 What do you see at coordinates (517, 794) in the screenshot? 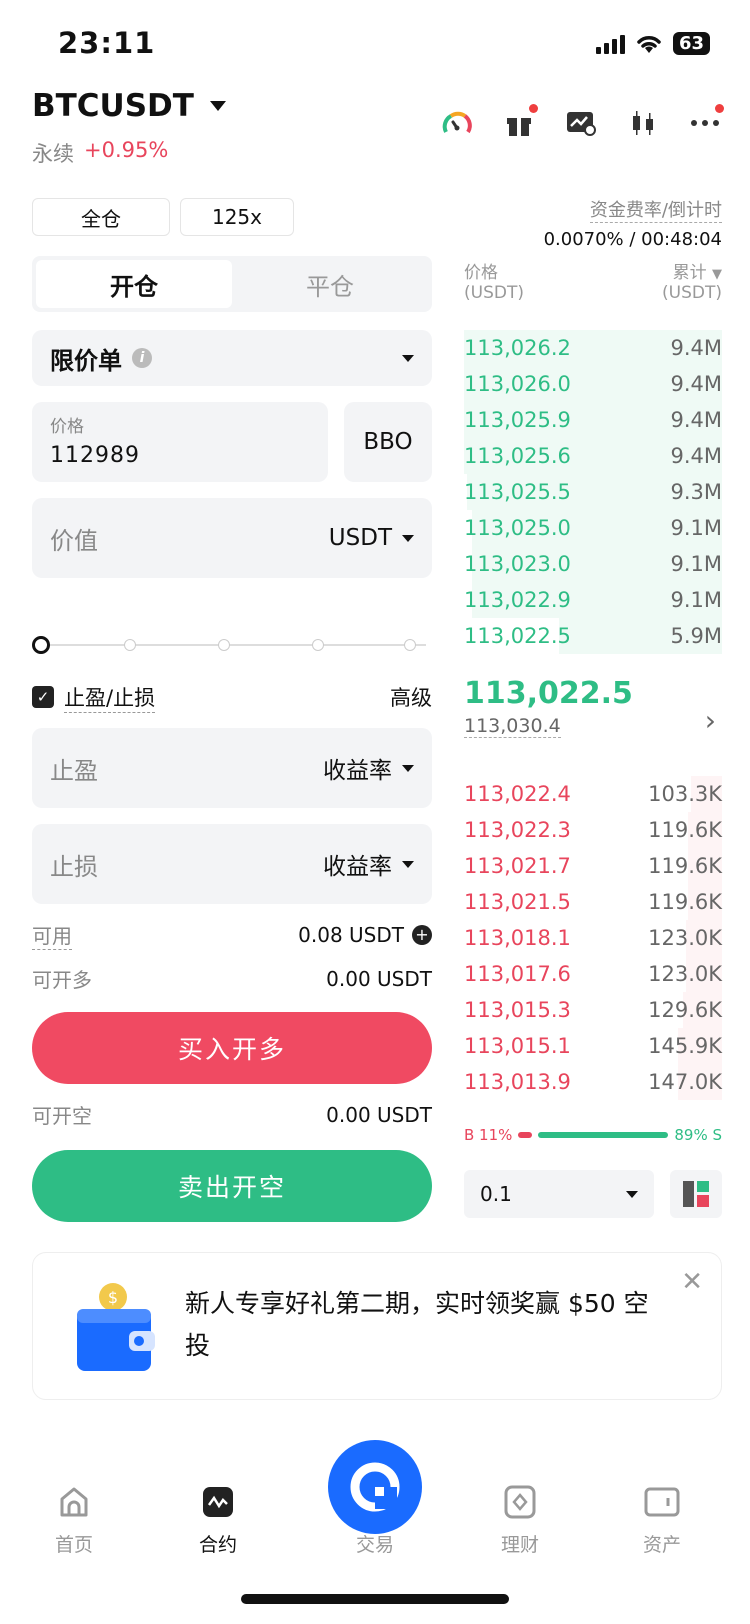
I see `bid-price: 113,022.4` at bounding box center [517, 794].